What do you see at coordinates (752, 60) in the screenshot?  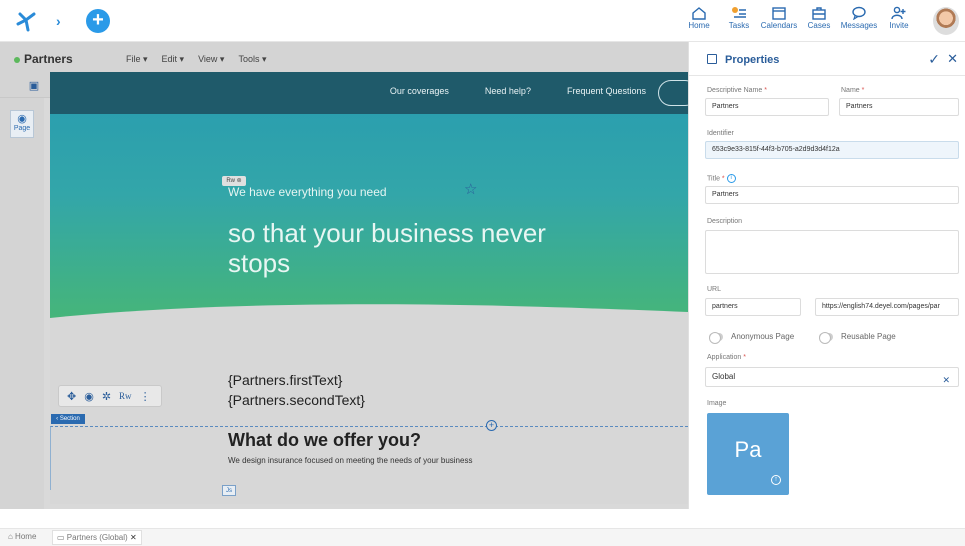 I see `properties-title: Properties` at bounding box center [752, 60].